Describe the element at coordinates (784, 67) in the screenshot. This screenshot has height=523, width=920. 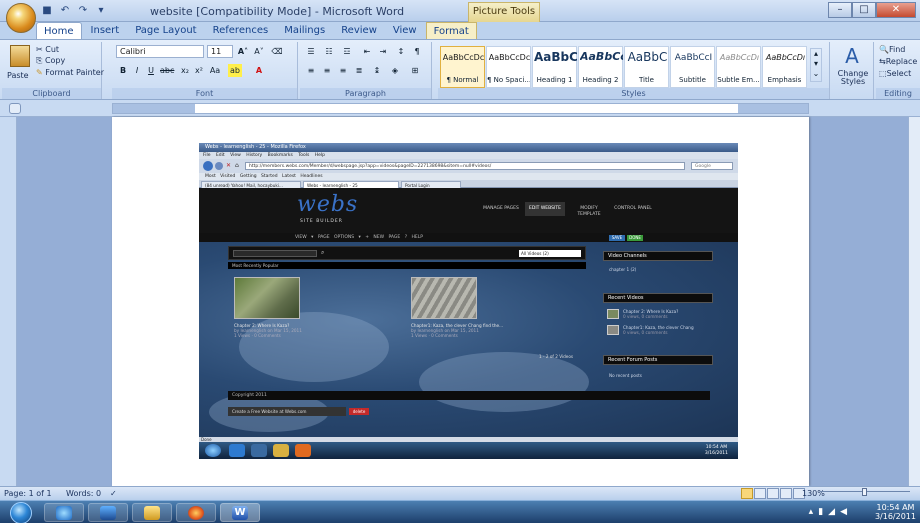
I see `style-emphasis: AaBbCcDı Emphasis` at that location.